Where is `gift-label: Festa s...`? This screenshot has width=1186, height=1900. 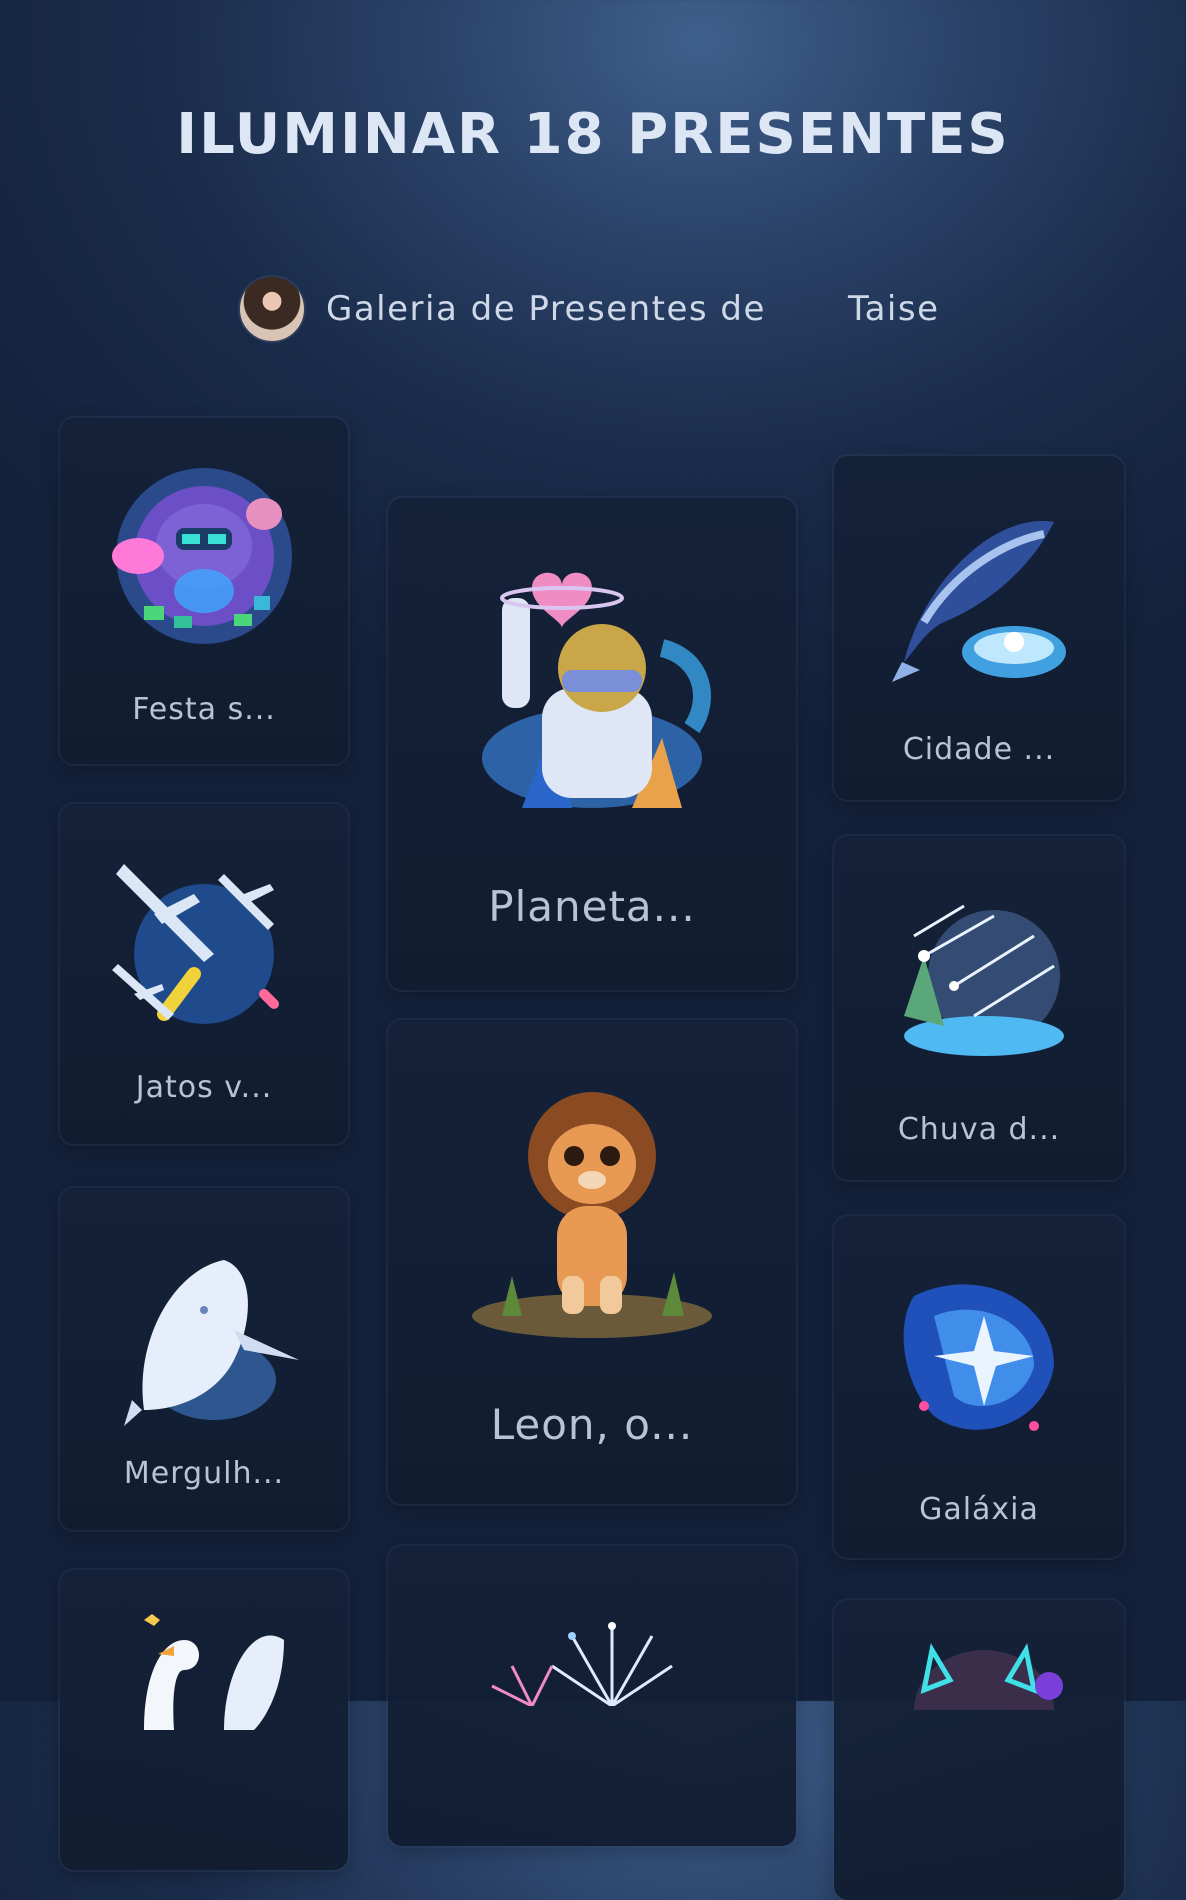
gift-label: Festa s... is located at coordinates (204, 709).